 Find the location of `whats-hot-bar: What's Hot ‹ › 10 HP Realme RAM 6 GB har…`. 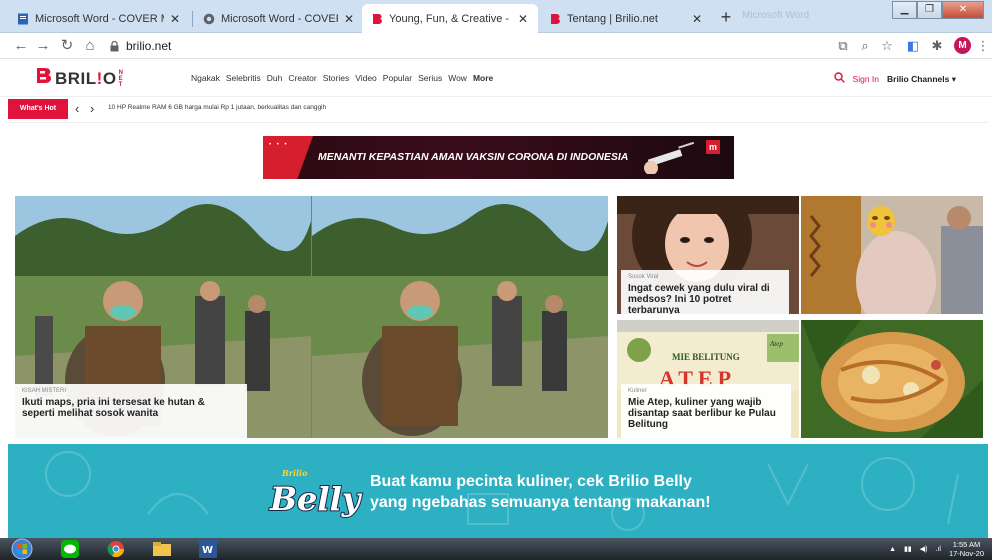

whats-hot-bar: What's Hot ‹ › 10 HP Realme RAM 6 GB har… is located at coordinates (498, 109).